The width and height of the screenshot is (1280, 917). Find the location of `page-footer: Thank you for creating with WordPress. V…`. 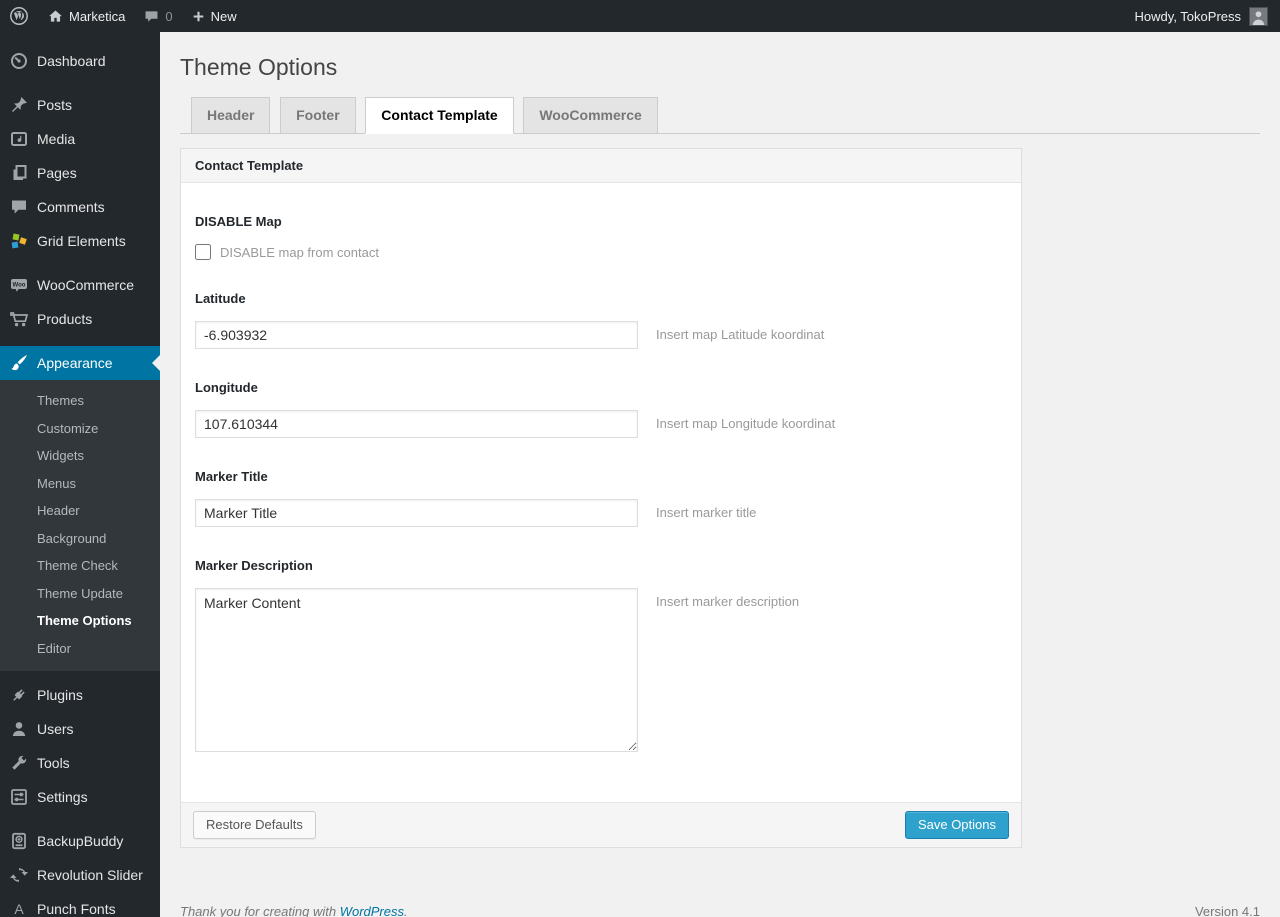

page-footer: Thank you for creating with WordPress. V… is located at coordinates (720, 910).